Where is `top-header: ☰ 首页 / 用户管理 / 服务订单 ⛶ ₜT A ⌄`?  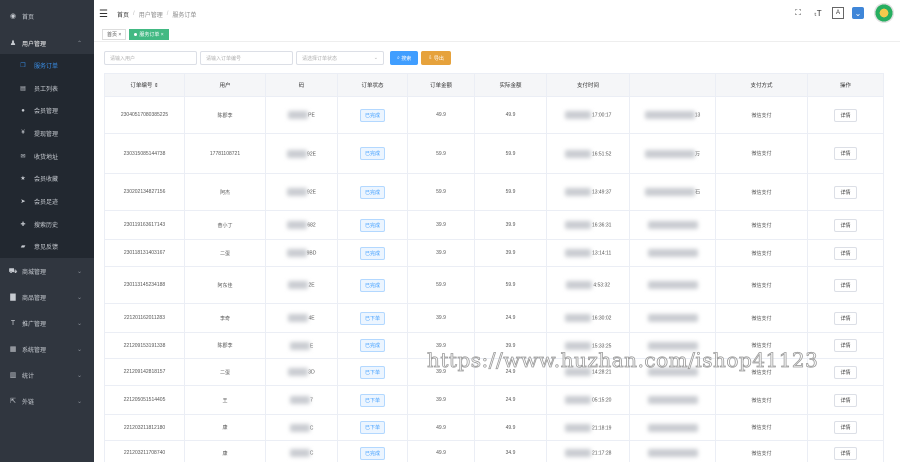 top-header: ☰ 首页 / 用户管理 / 服务订单 ⛶ ₜT A ⌄ is located at coordinates (497, 14).